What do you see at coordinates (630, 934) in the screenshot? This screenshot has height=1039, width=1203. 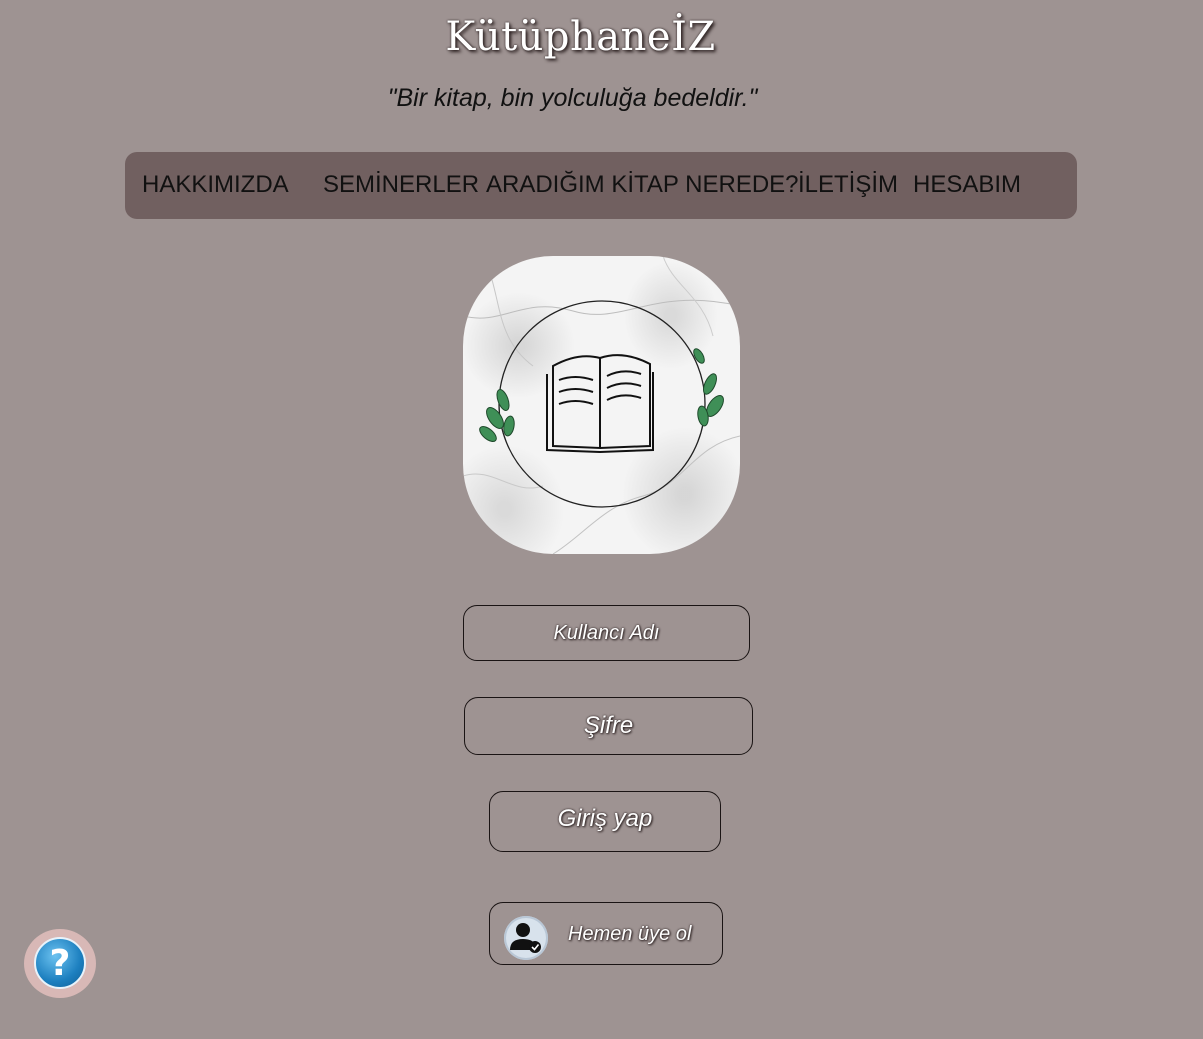 I see `register-label: Hemen üye ol` at bounding box center [630, 934].